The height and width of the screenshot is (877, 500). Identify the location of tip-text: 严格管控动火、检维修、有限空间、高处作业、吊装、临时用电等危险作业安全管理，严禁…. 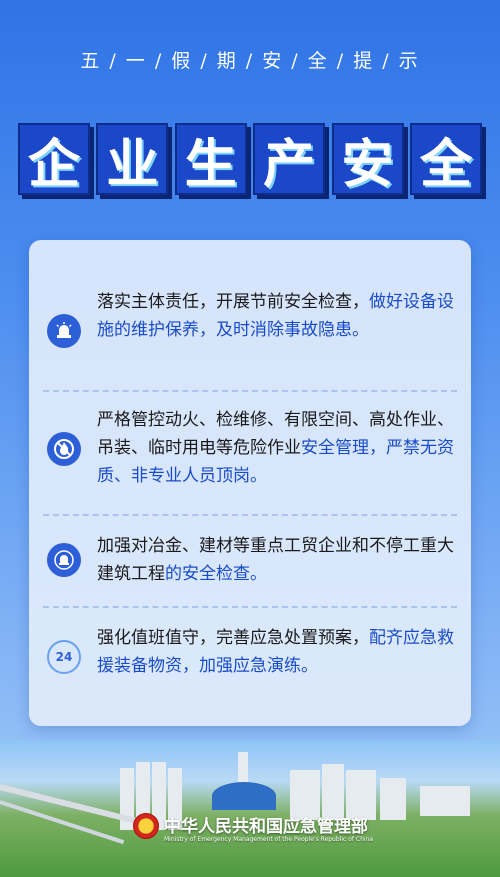
(277, 448).